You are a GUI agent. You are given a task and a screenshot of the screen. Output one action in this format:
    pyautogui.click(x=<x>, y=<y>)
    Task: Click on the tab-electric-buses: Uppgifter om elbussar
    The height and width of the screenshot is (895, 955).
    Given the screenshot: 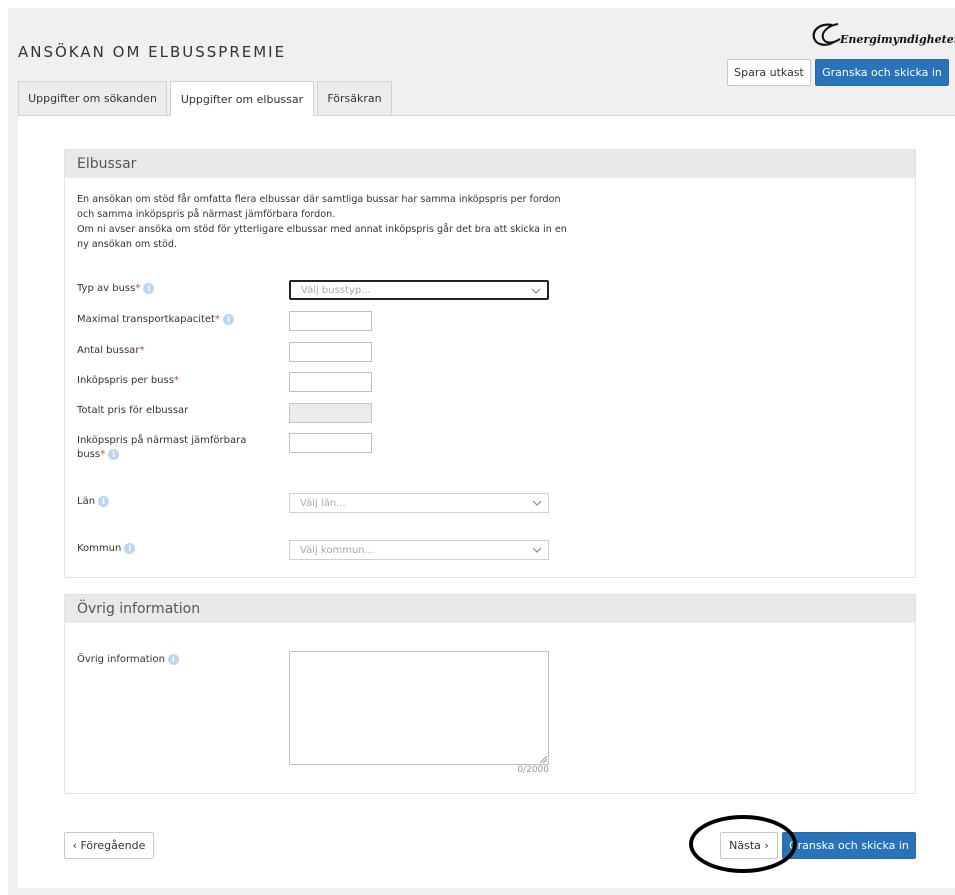 What is the action you would take?
    pyautogui.click(x=242, y=98)
    